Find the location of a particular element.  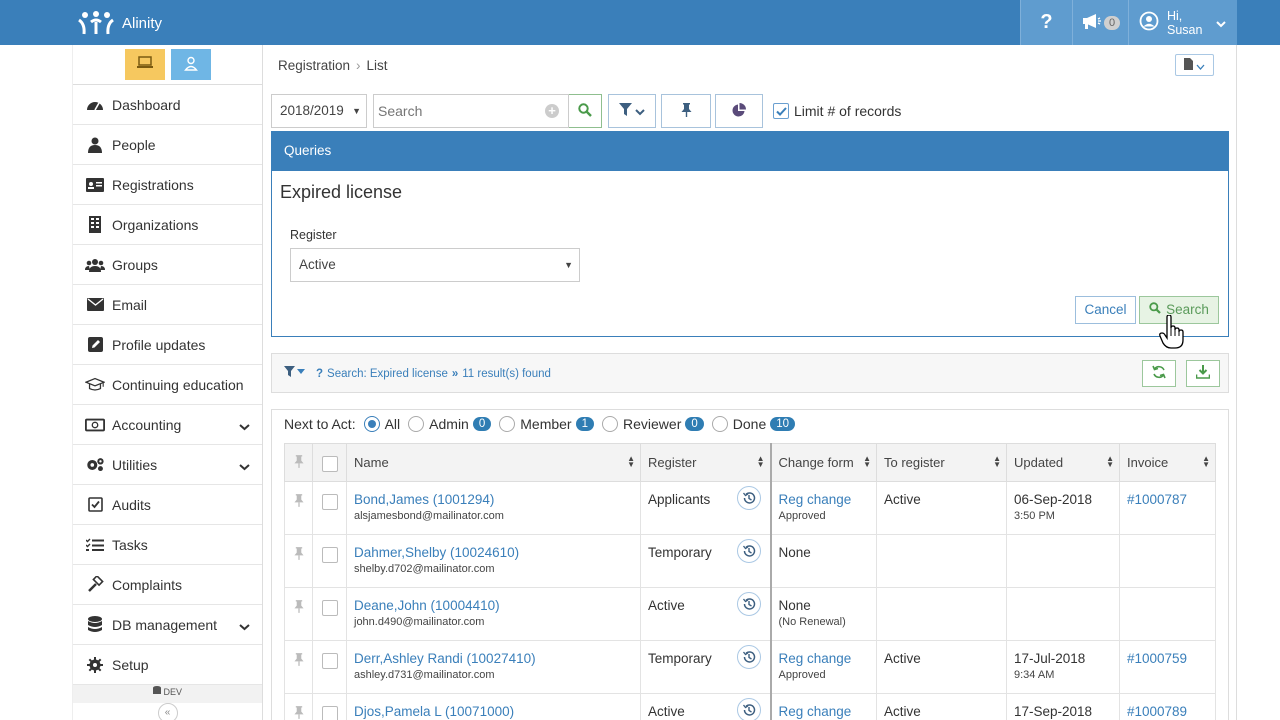

radio-reviewer is located at coordinates (610, 424).